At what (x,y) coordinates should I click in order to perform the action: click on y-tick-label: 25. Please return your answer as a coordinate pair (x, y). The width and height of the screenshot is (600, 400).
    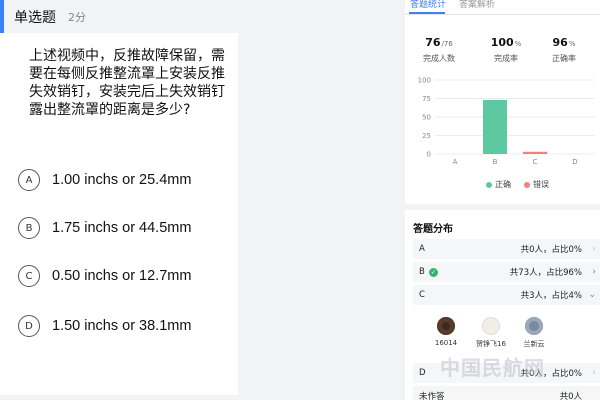
    Looking at the image, I should click on (426, 136).